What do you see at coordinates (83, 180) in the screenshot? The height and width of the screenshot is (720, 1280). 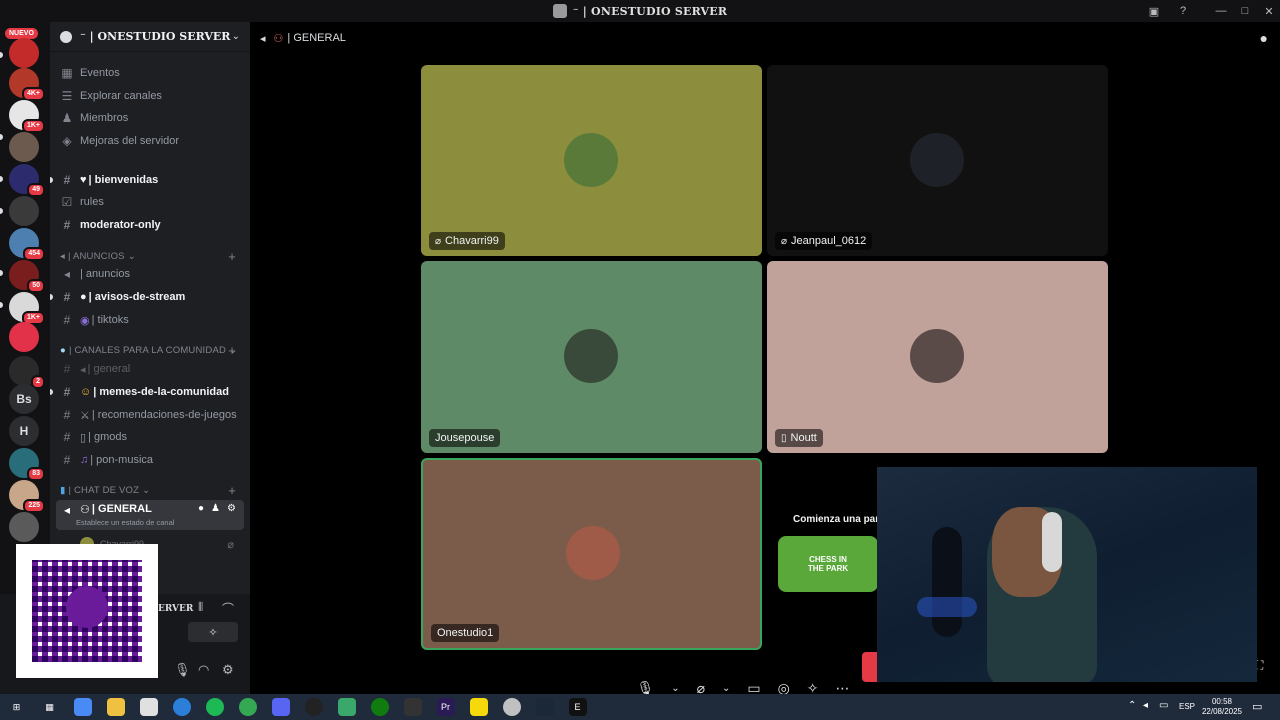 I see `heart-icon: ♥` at bounding box center [83, 180].